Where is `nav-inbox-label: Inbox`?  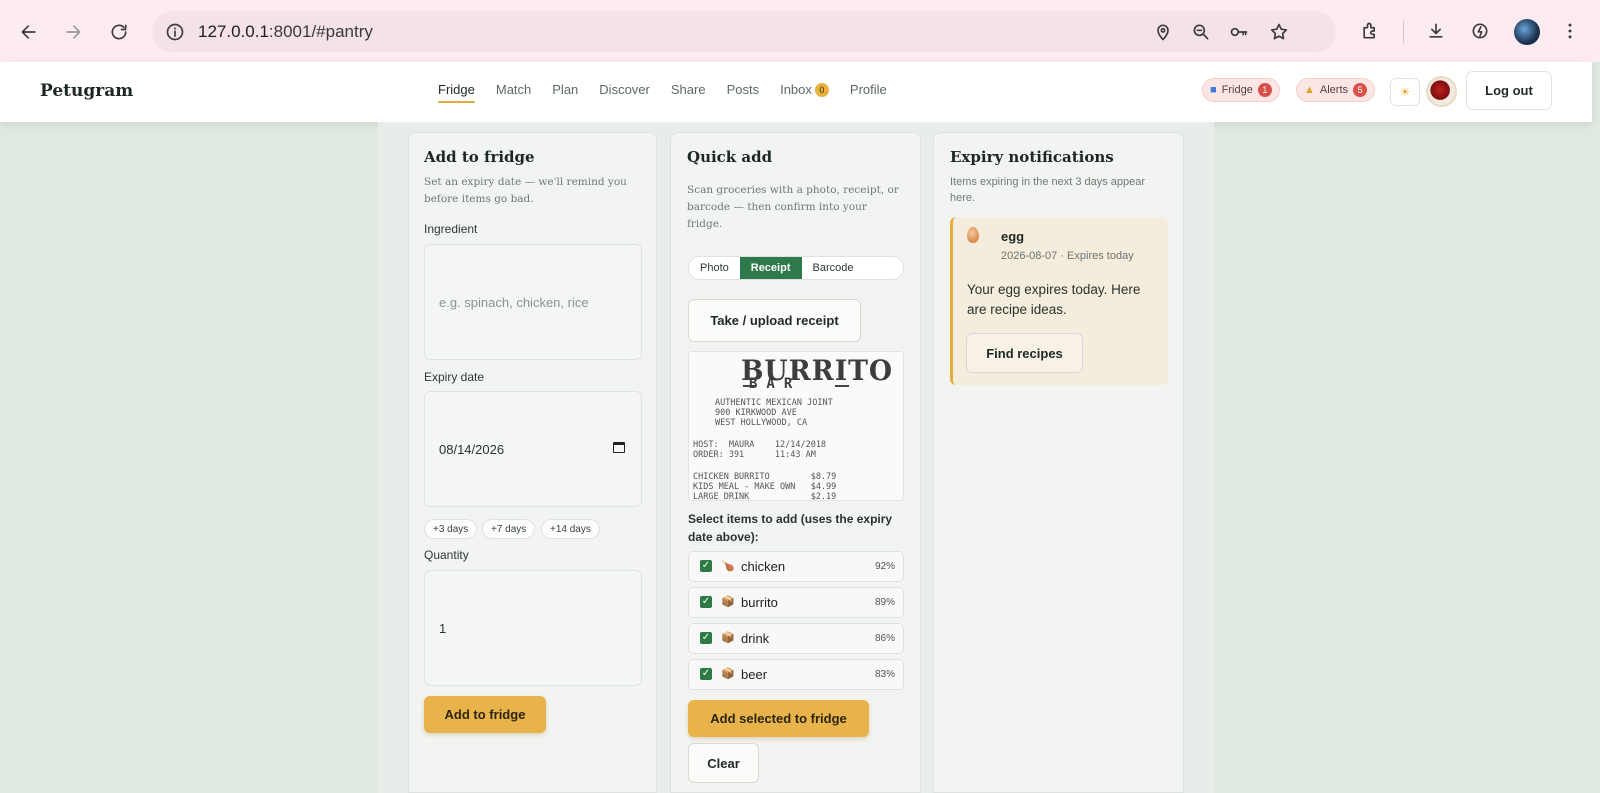
nav-inbox-label: Inbox is located at coordinates (796, 89).